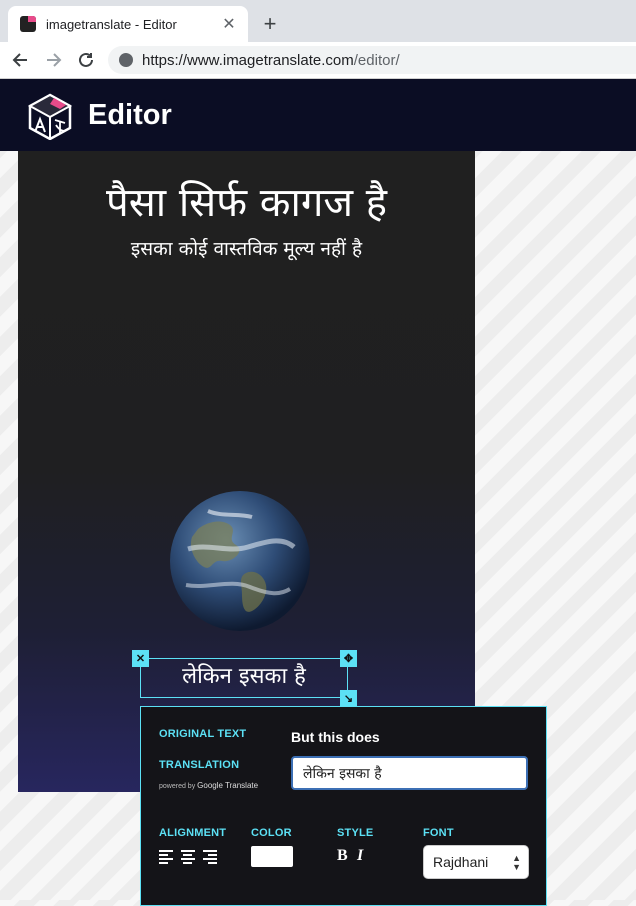  Describe the element at coordinates (438, 833) in the screenshot. I see `font-label: FONT` at that location.